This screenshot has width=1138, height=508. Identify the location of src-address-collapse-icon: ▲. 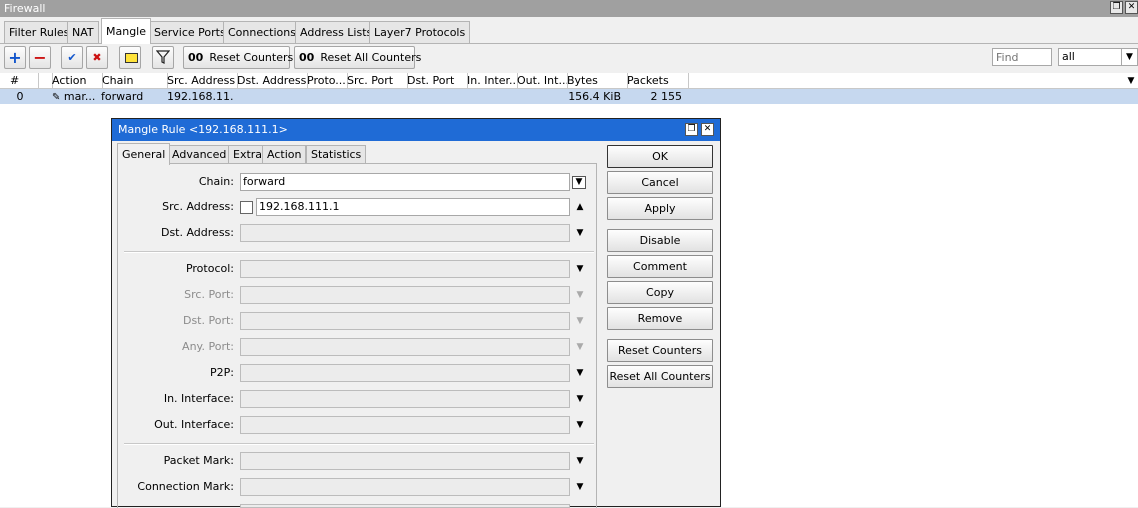
(580, 207).